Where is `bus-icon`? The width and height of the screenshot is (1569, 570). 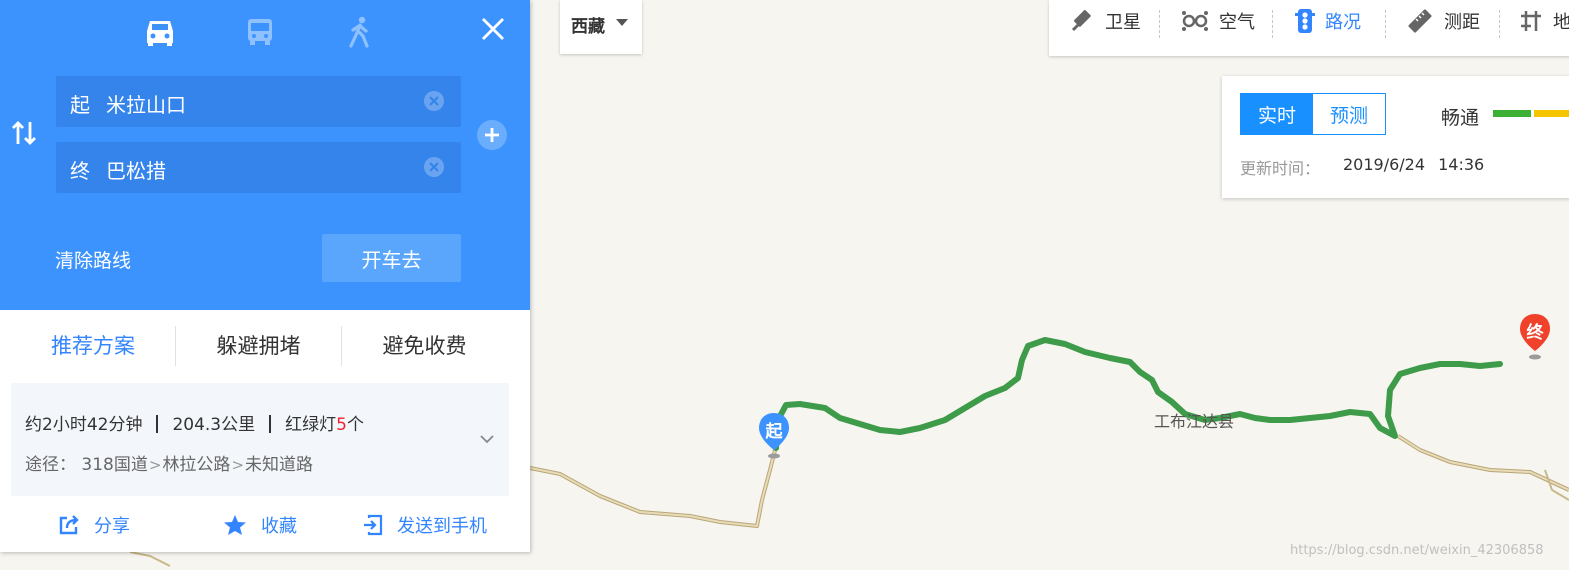 bus-icon is located at coordinates (260, 32).